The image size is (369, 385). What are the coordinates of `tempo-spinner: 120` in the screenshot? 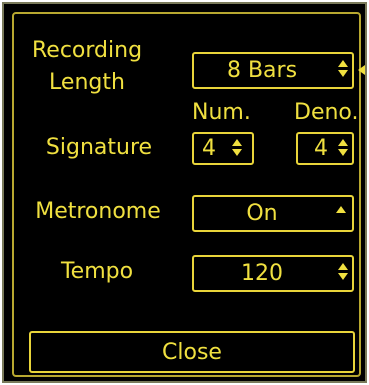 It's located at (273, 273).